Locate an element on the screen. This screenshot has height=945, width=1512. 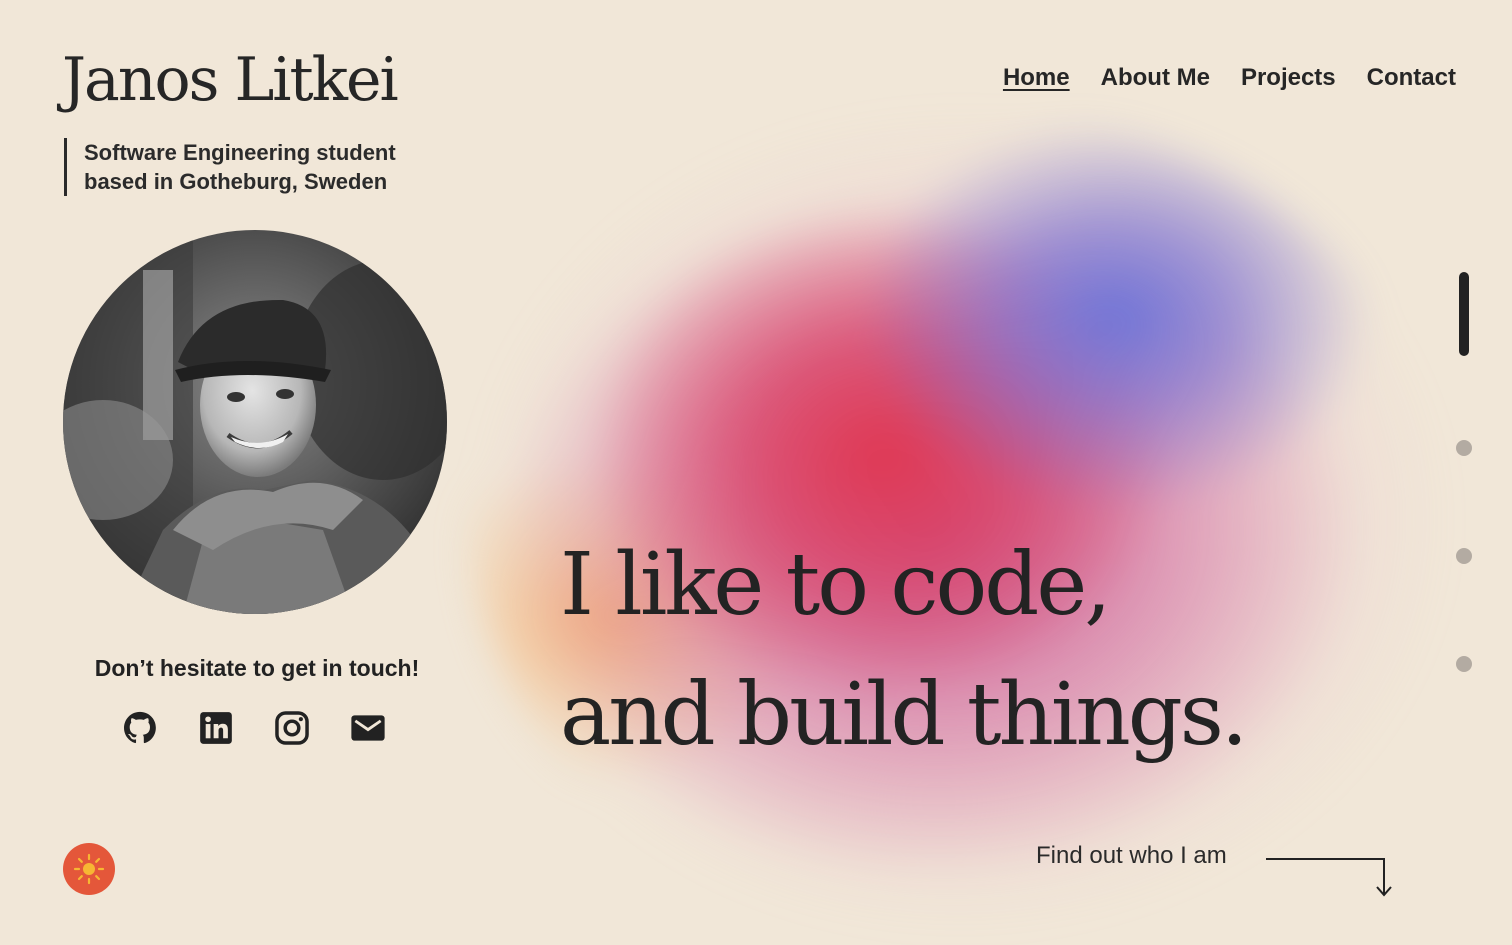
github-link is located at coordinates (140, 728).